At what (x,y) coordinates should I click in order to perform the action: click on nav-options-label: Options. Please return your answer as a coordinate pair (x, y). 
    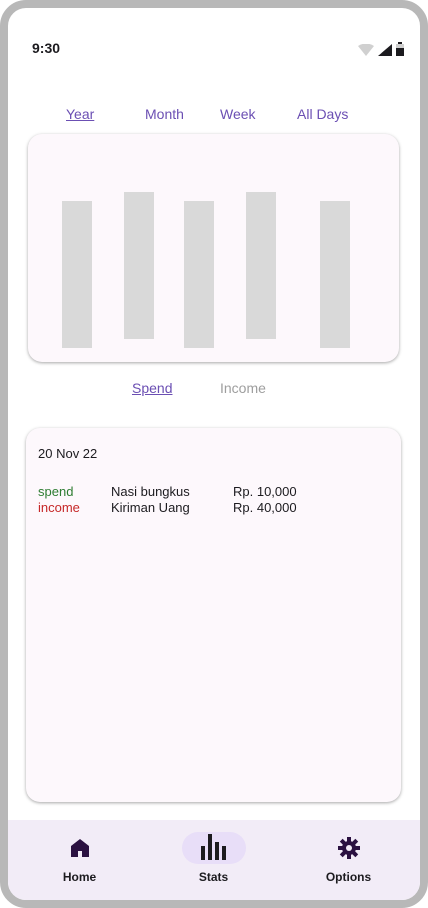
    Looking at the image, I should click on (348, 877).